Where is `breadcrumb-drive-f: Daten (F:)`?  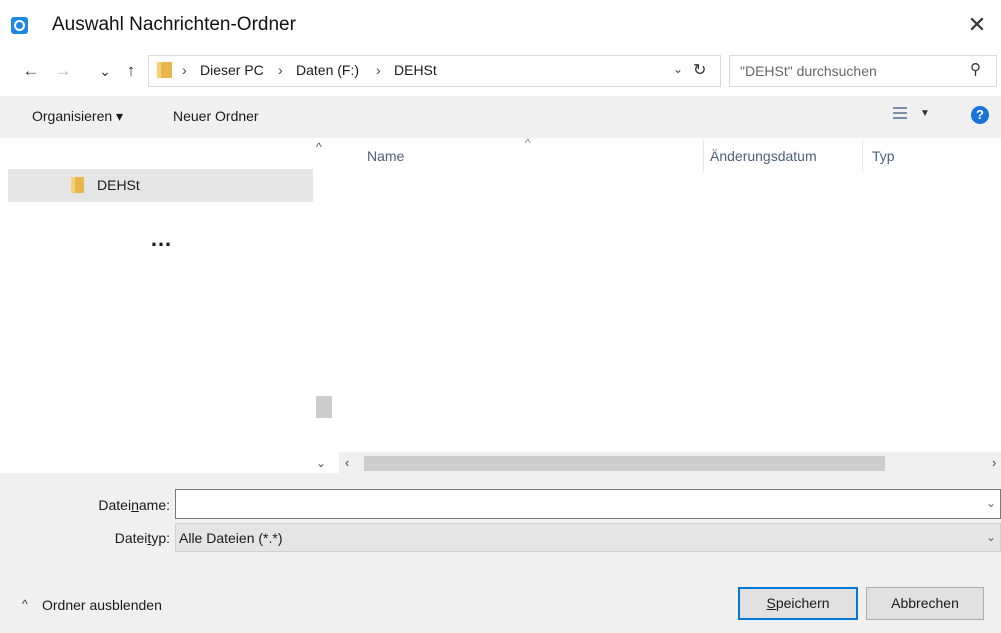 breadcrumb-drive-f: Daten (F:) is located at coordinates (327, 70).